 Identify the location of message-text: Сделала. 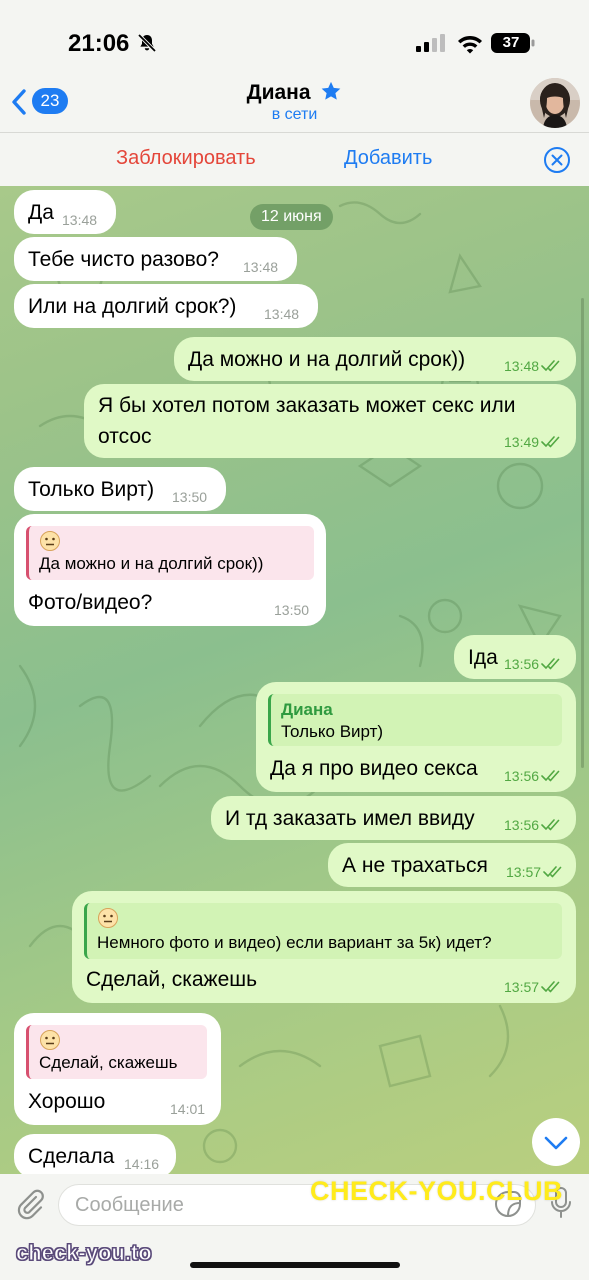
(71, 1156).